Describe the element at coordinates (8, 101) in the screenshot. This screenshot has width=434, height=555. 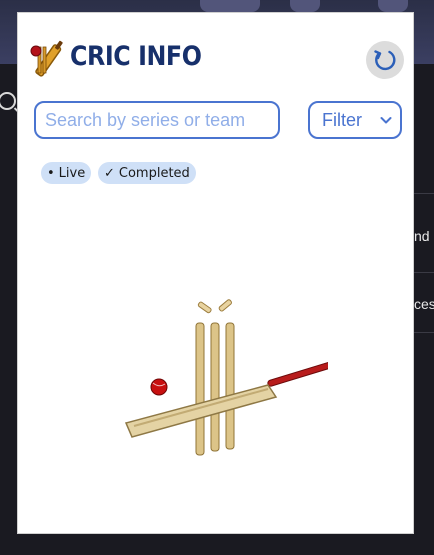
I see `search-icon` at that location.